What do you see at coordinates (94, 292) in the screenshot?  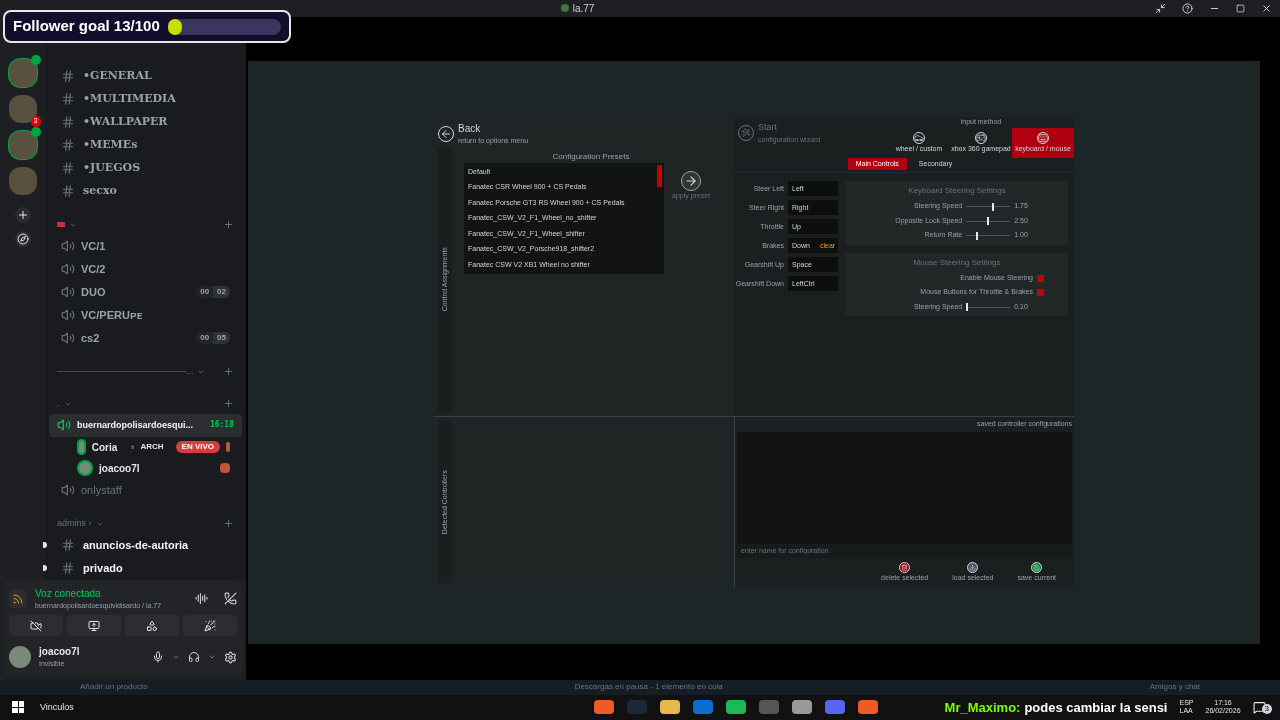 I see `channel-name: DUO` at bounding box center [94, 292].